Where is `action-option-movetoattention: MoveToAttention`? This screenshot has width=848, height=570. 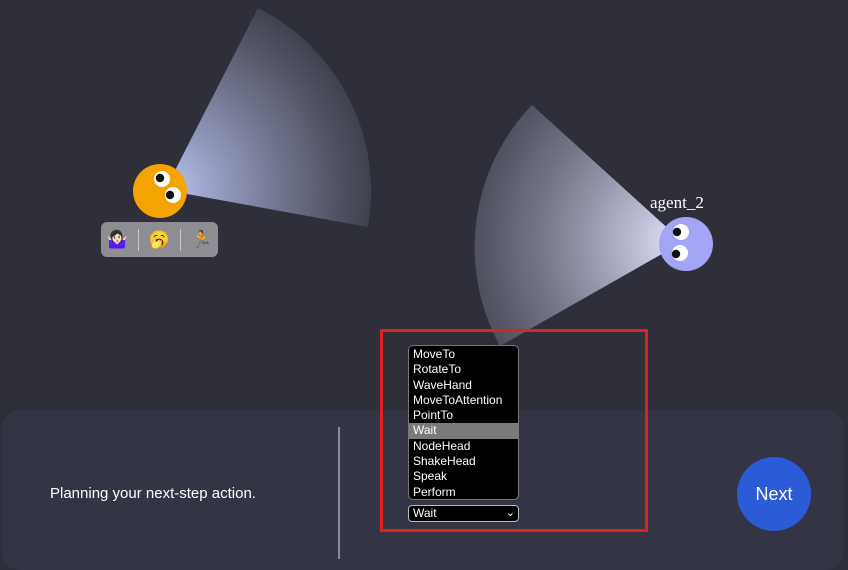 action-option-movetoattention: MoveToAttention is located at coordinates (463, 400).